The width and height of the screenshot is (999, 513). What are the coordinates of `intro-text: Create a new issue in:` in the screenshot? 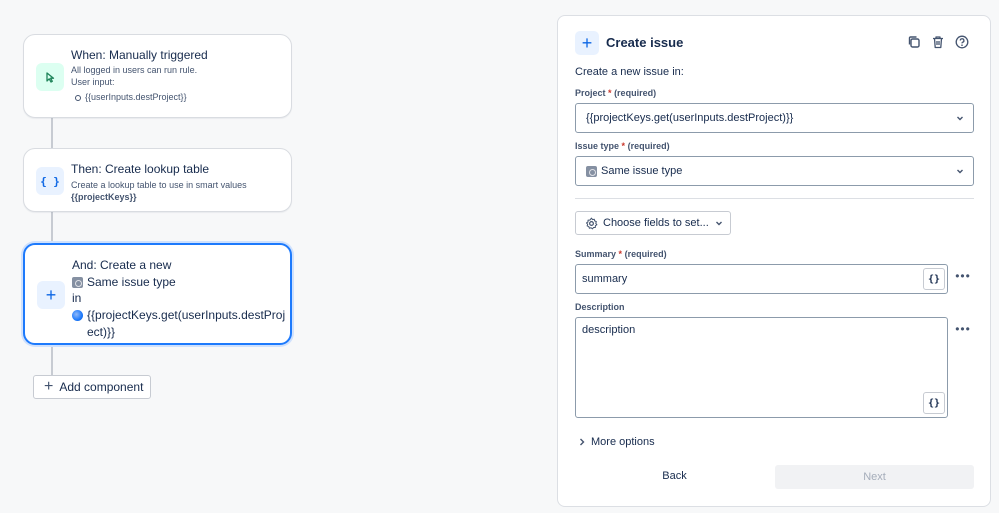 It's located at (629, 72).